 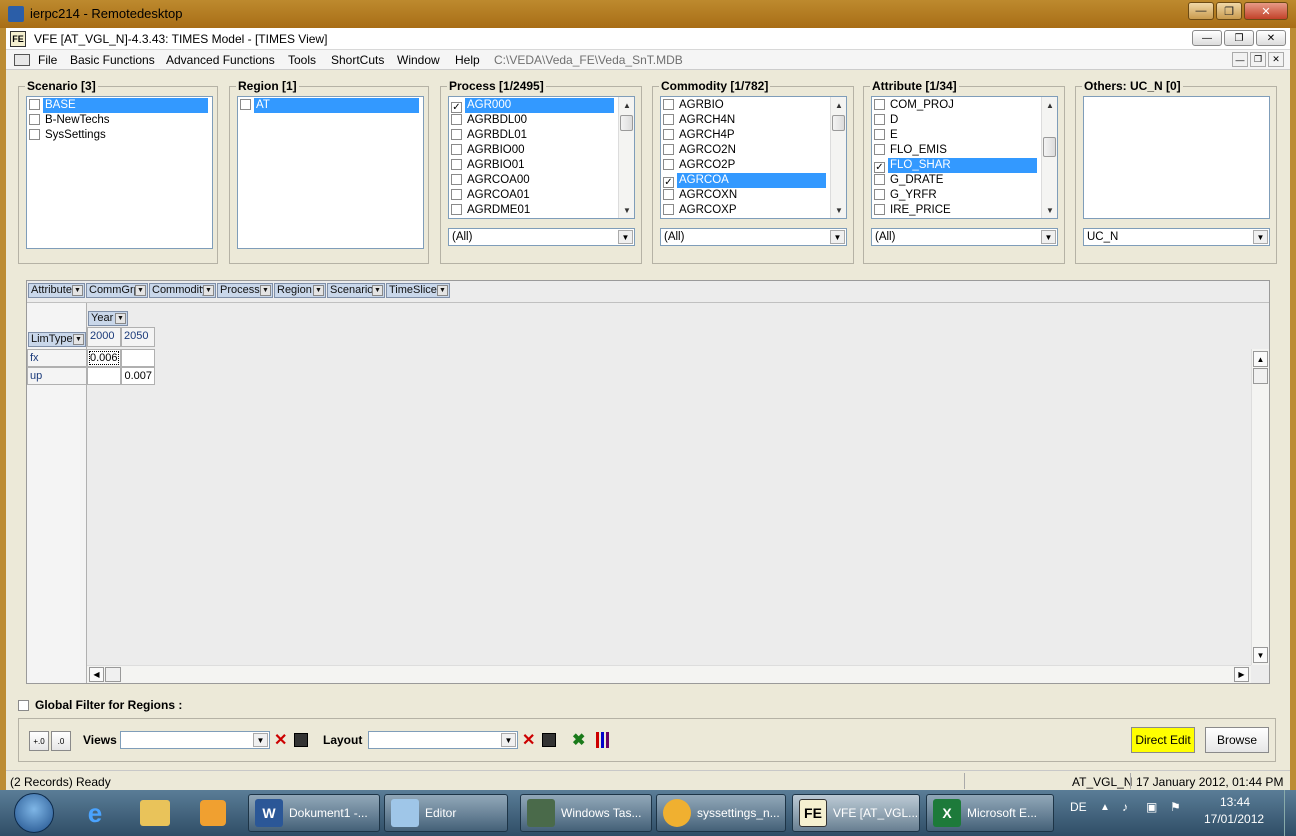 What do you see at coordinates (528, 740) in the screenshot?
I see `delete-layout-icon: ✕` at bounding box center [528, 740].